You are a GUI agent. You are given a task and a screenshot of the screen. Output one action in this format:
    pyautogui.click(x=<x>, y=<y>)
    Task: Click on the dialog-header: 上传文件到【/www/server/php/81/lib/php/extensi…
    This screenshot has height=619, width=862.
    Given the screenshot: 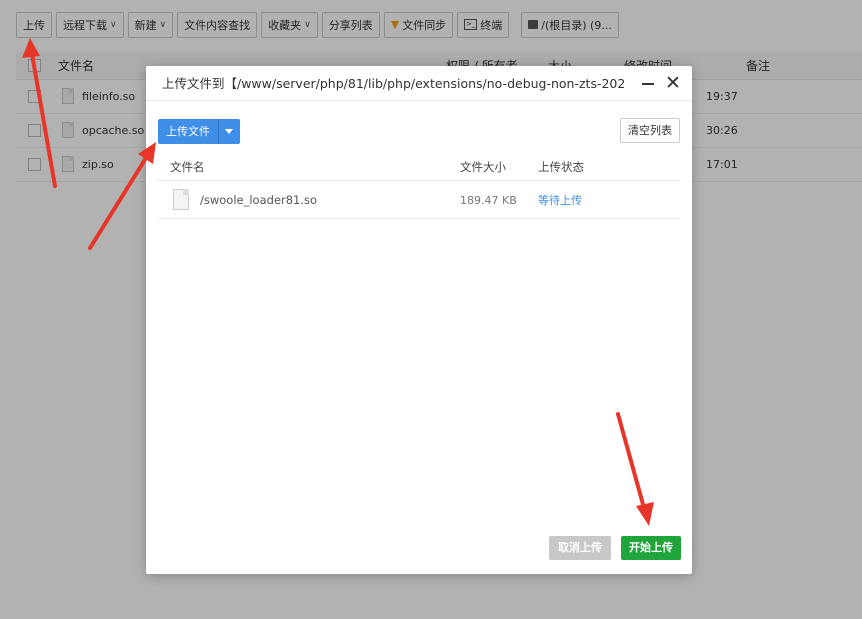 What is the action you would take?
    pyautogui.click(x=419, y=83)
    